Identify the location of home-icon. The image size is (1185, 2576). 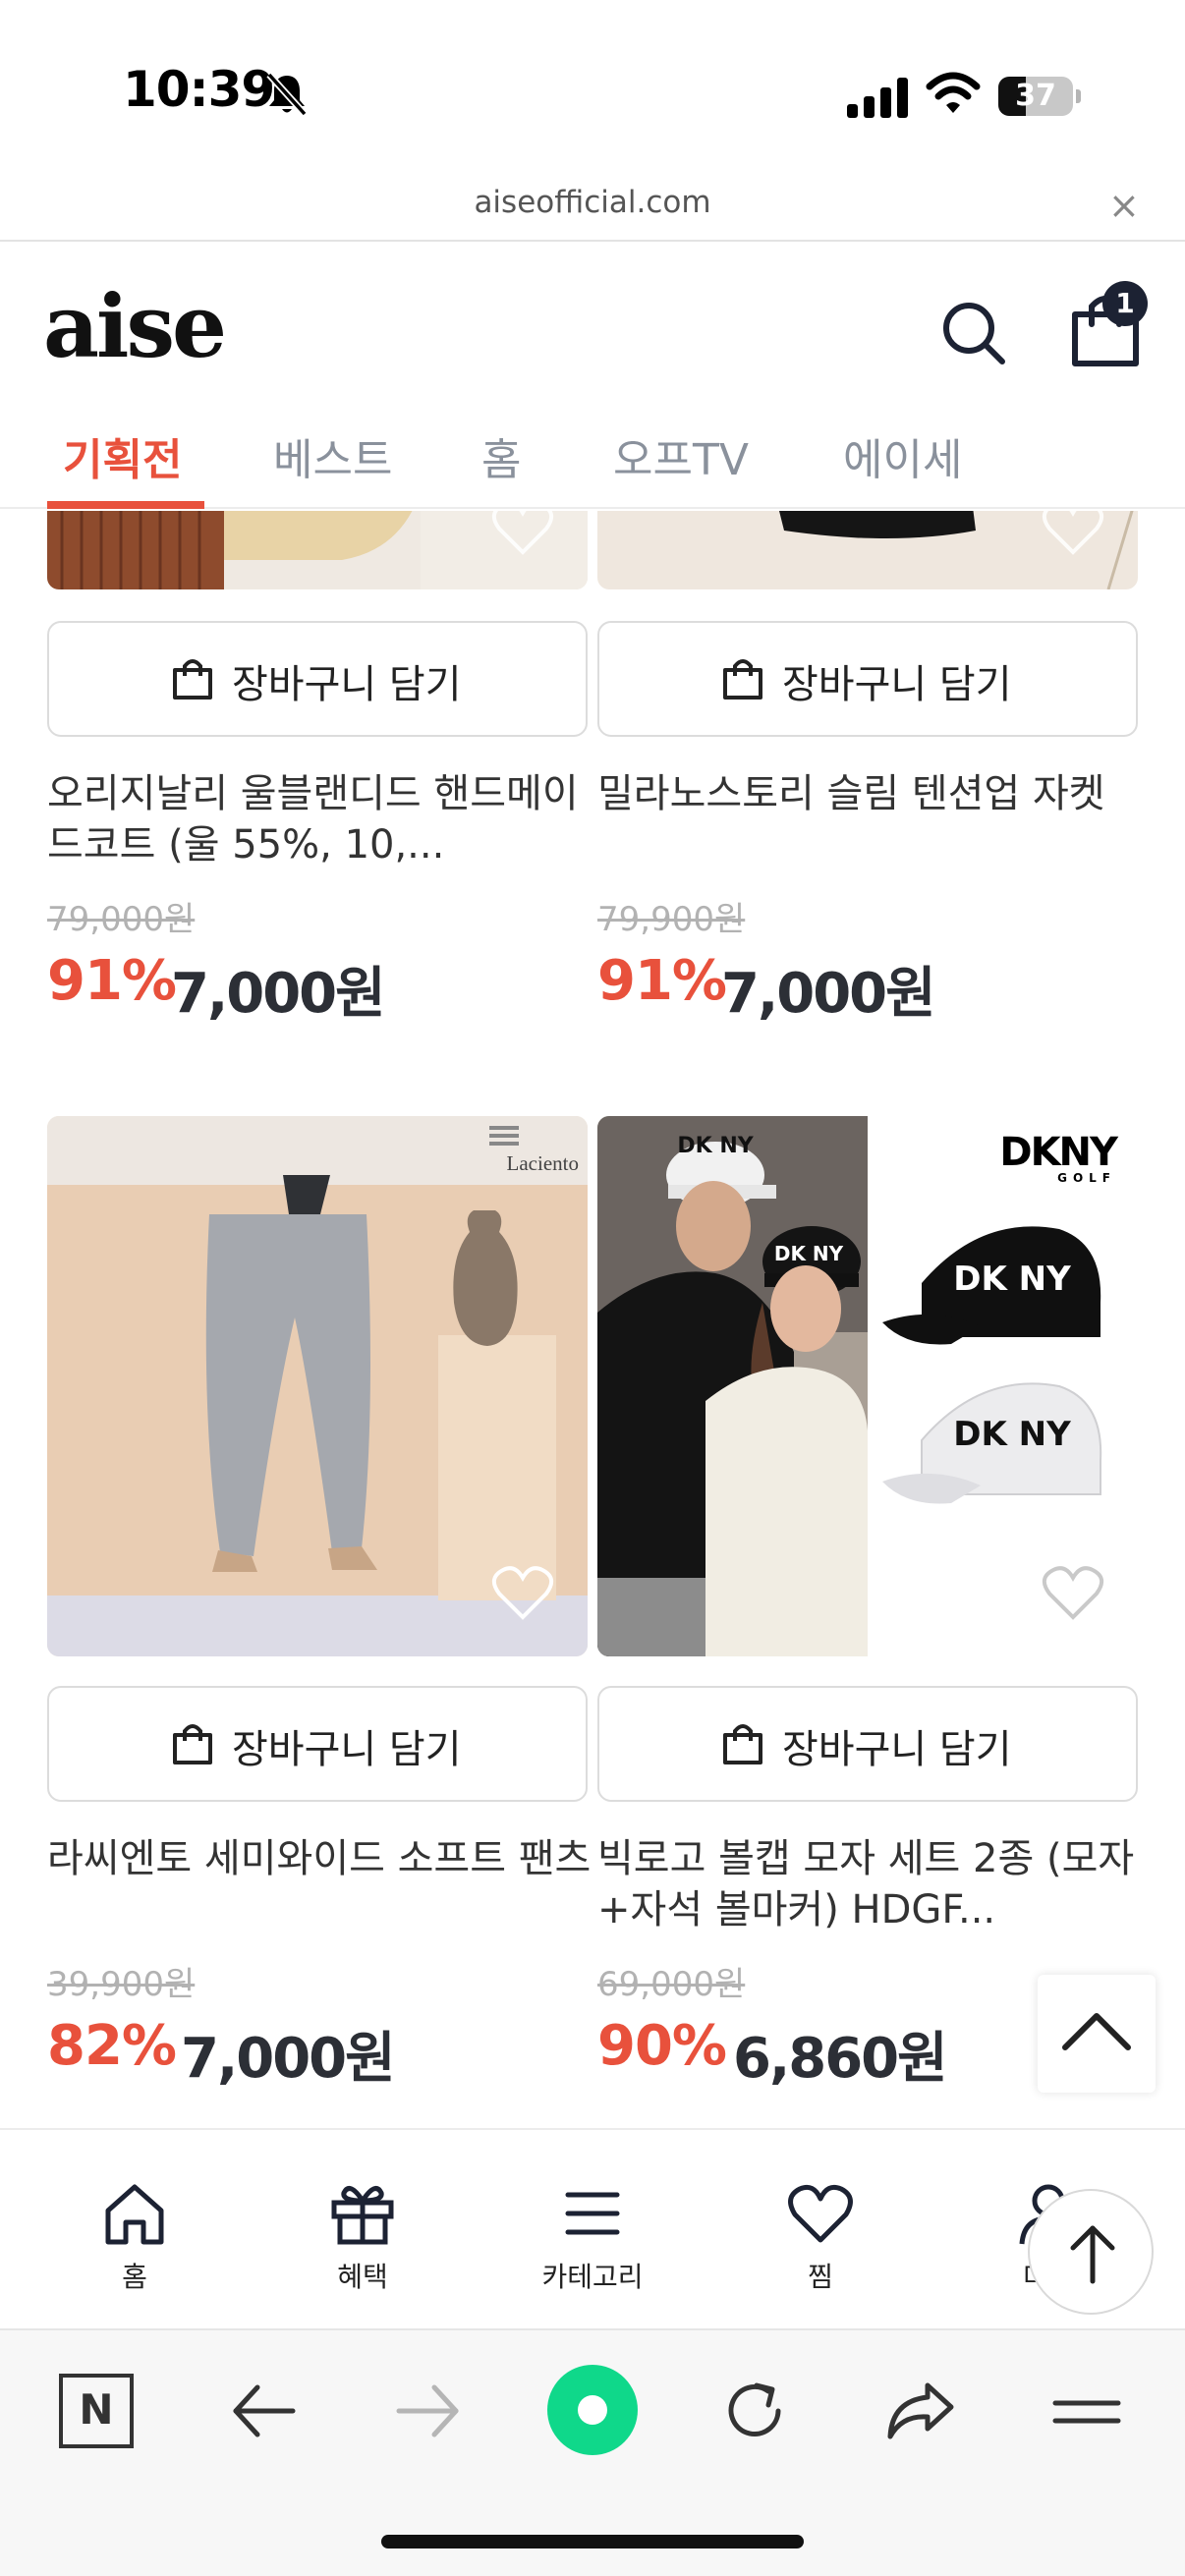
(135, 2214).